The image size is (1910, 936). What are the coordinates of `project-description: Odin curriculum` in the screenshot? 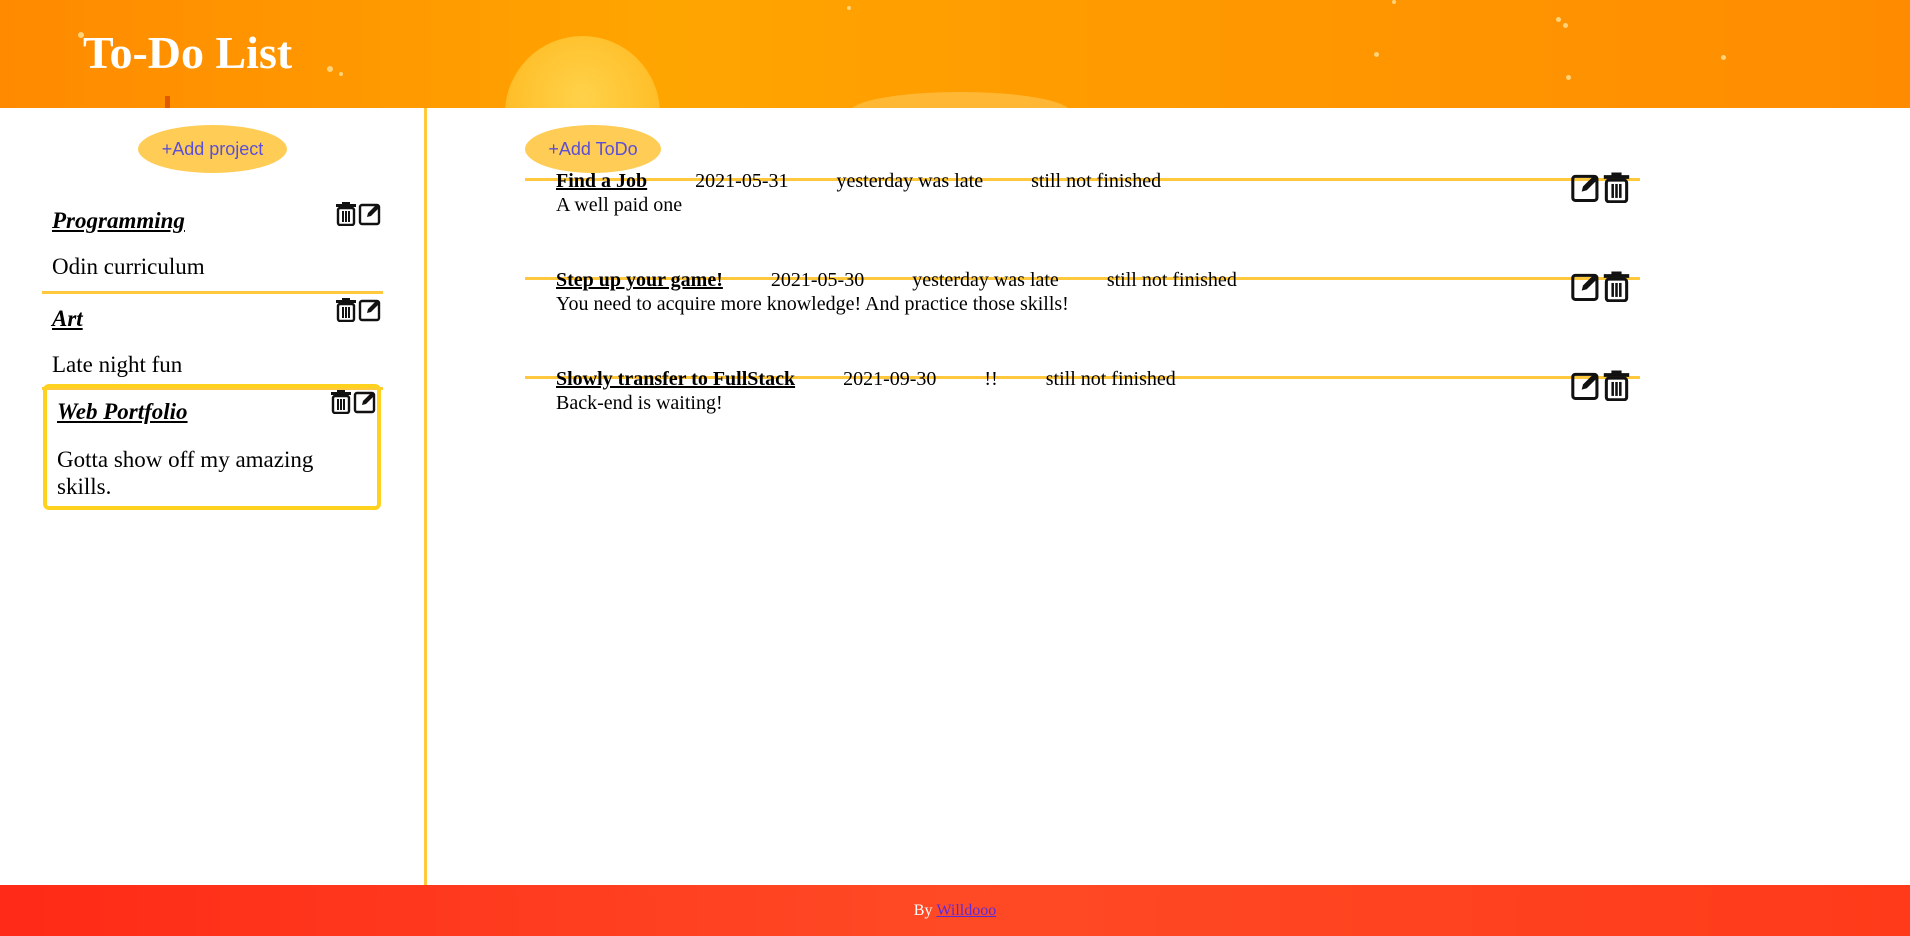 It's located at (128, 266).